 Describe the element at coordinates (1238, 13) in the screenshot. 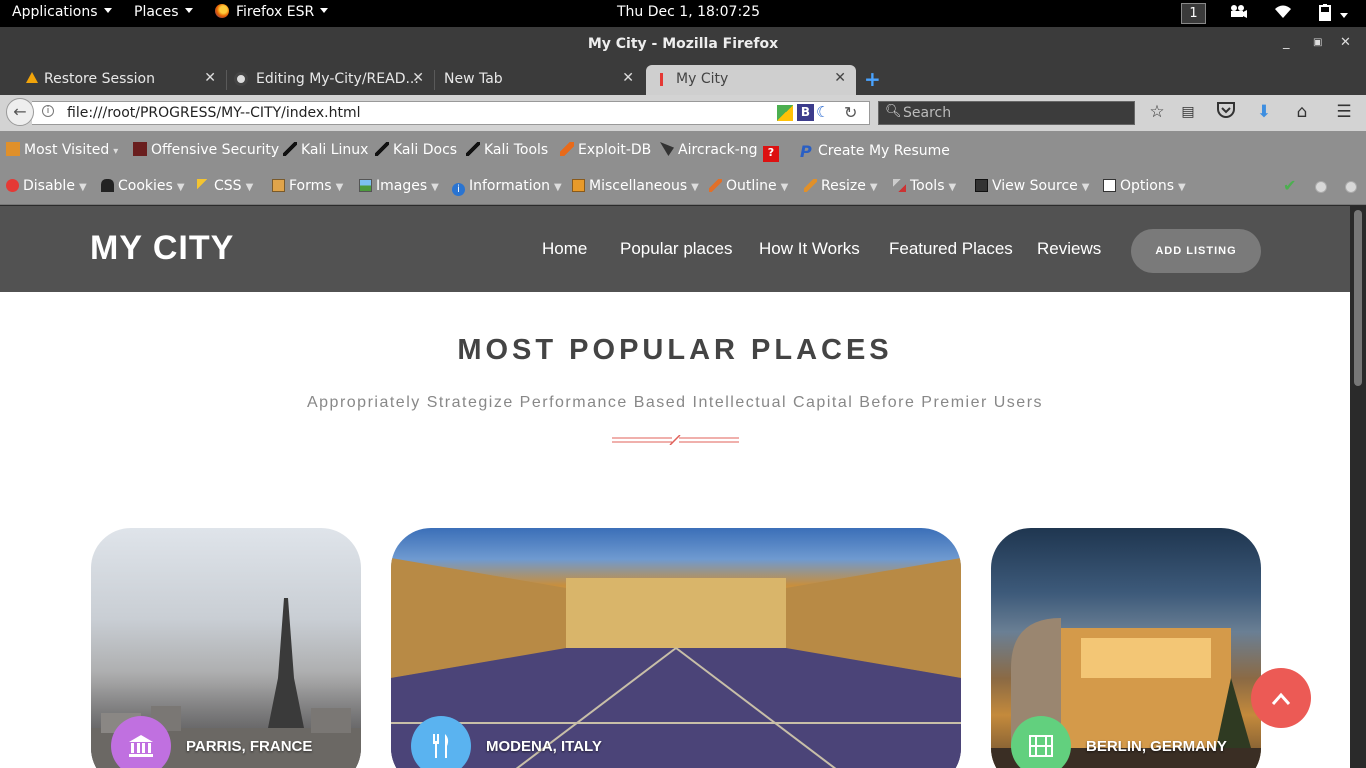

I see `camera-icon` at that location.